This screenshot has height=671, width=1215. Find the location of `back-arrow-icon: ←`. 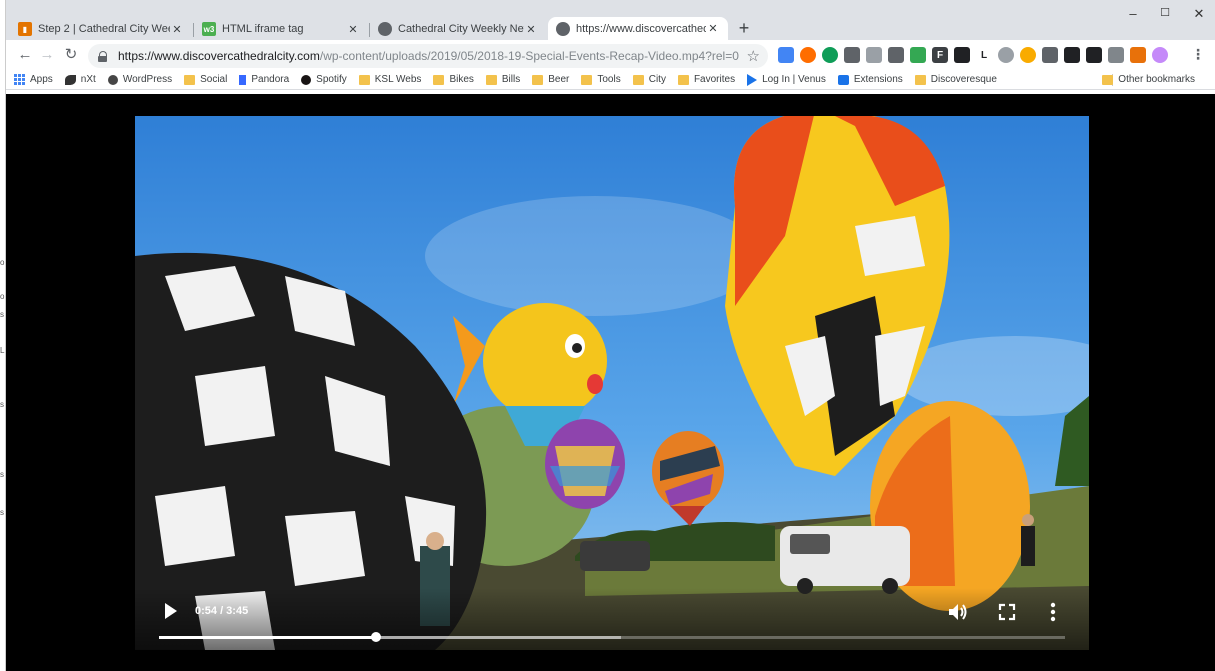

back-arrow-icon: ← is located at coordinates (25, 55).